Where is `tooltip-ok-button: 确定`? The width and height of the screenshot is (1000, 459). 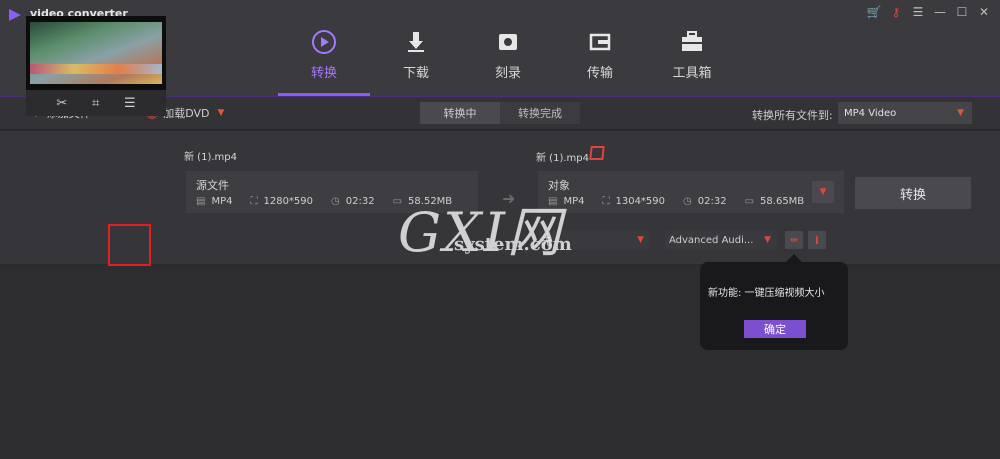 tooltip-ok-button: 确定 is located at coordinates (775, 329).